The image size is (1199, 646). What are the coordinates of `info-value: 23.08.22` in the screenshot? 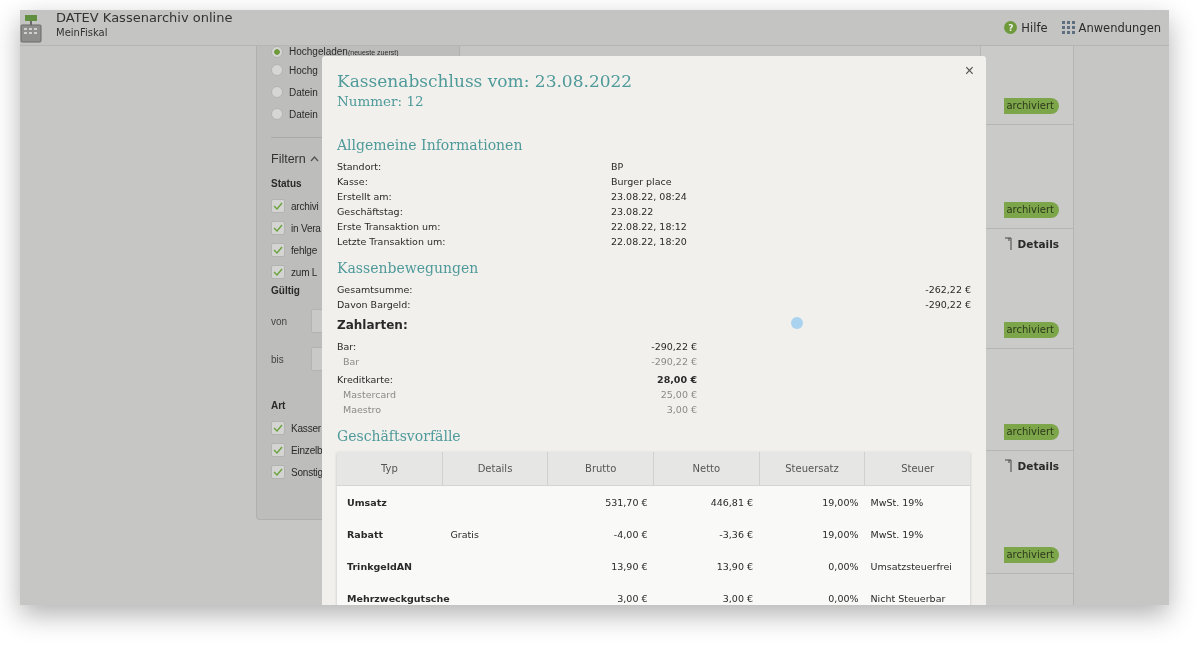 It's located at (632, 211).